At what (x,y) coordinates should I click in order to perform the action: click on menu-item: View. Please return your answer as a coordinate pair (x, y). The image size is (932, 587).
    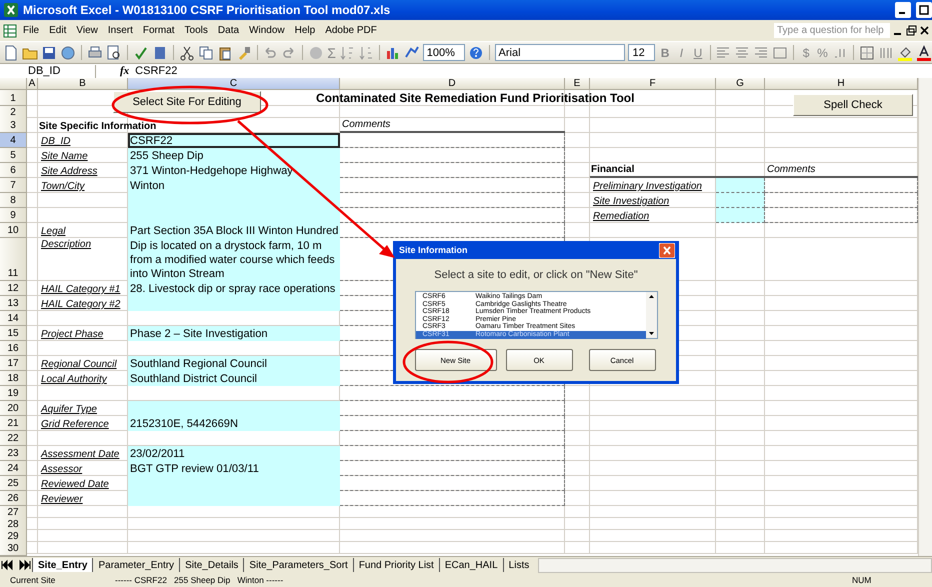
    Looking at the image, I should click on (87, 30).